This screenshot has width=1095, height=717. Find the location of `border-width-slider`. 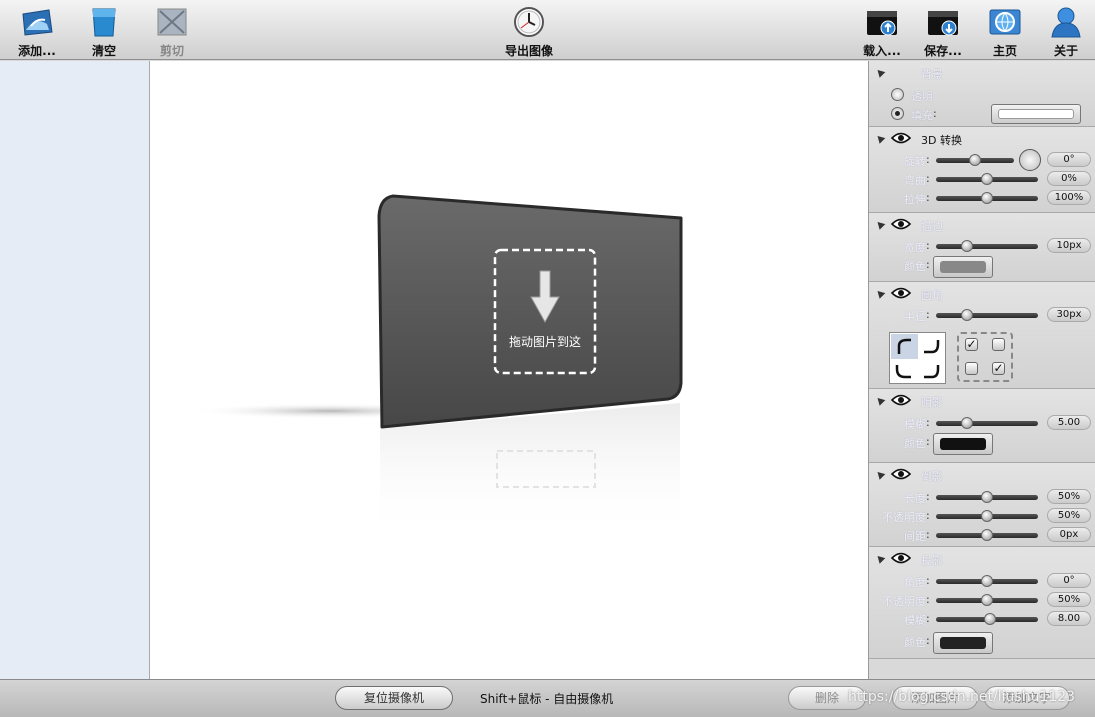

border-width-slider is located at coordinates (987, 246).